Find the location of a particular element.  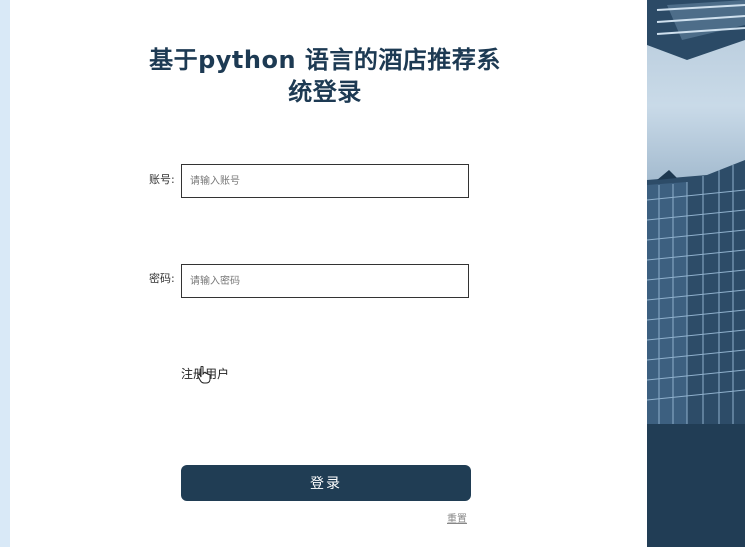

account-label: 账号: is located at coordinates (162, 179).